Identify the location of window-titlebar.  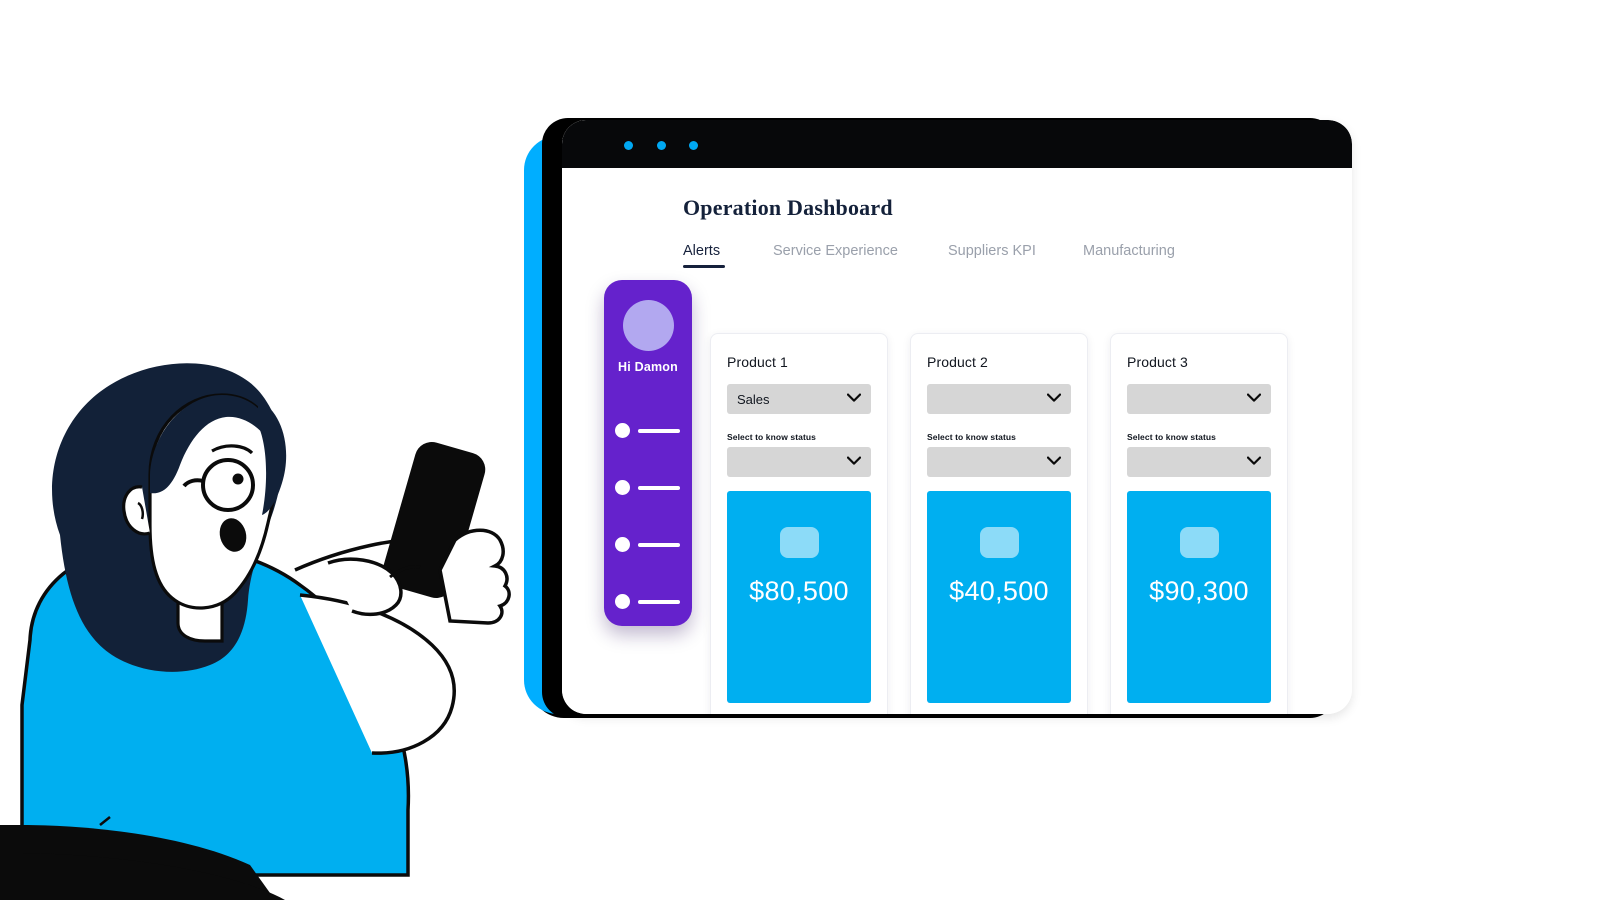
(957, 144).